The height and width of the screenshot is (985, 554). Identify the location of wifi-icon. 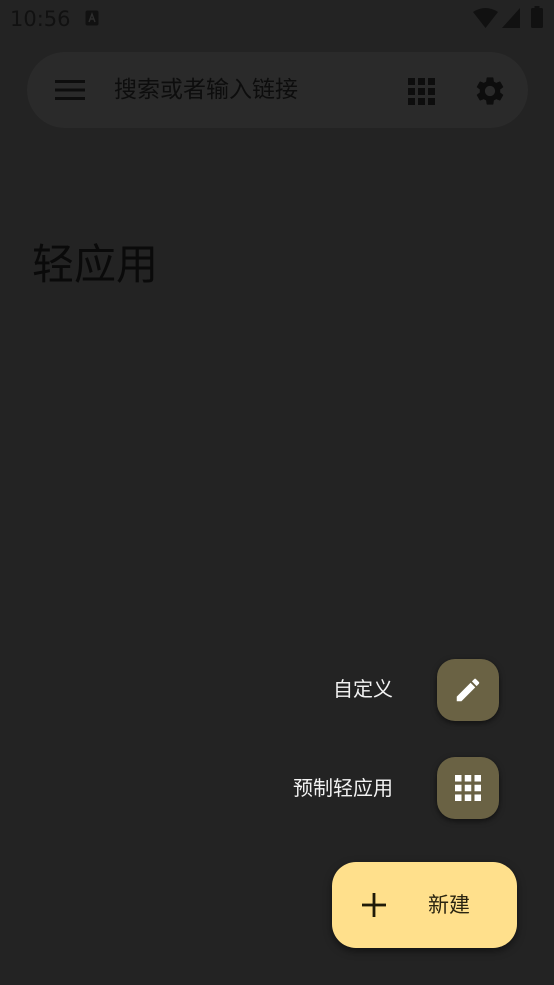
(485, 18).